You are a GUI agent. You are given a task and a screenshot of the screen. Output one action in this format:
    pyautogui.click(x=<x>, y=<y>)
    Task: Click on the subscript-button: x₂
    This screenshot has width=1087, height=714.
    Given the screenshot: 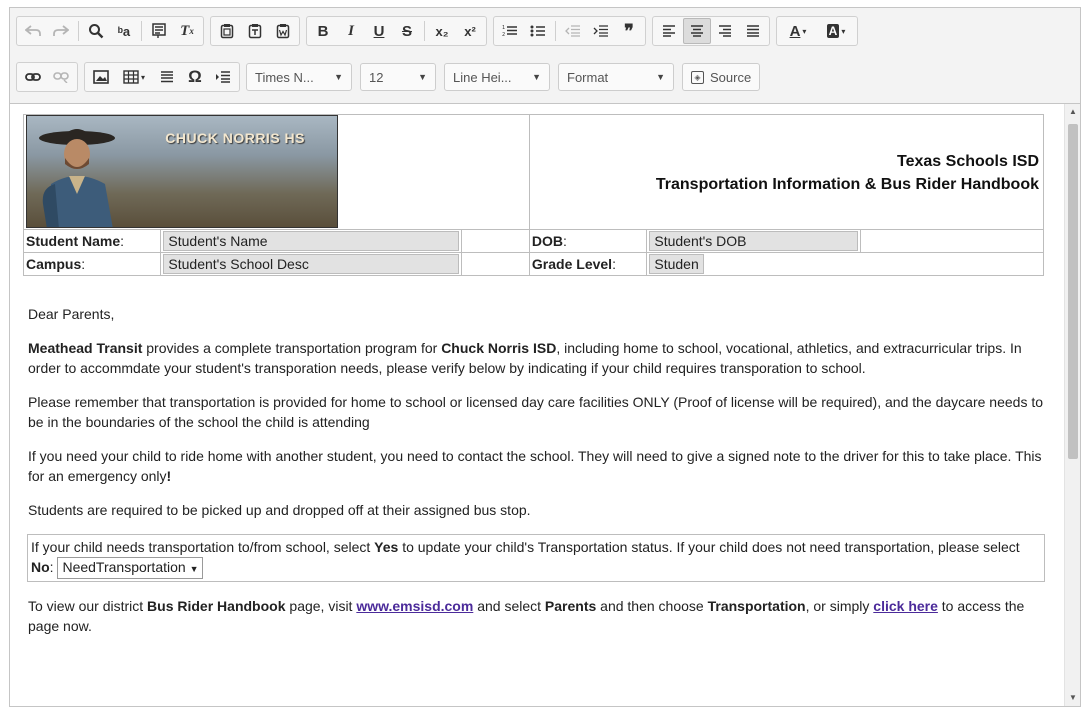 What is the action you would take?
    pyautogui.click(x=442, y=31)
    